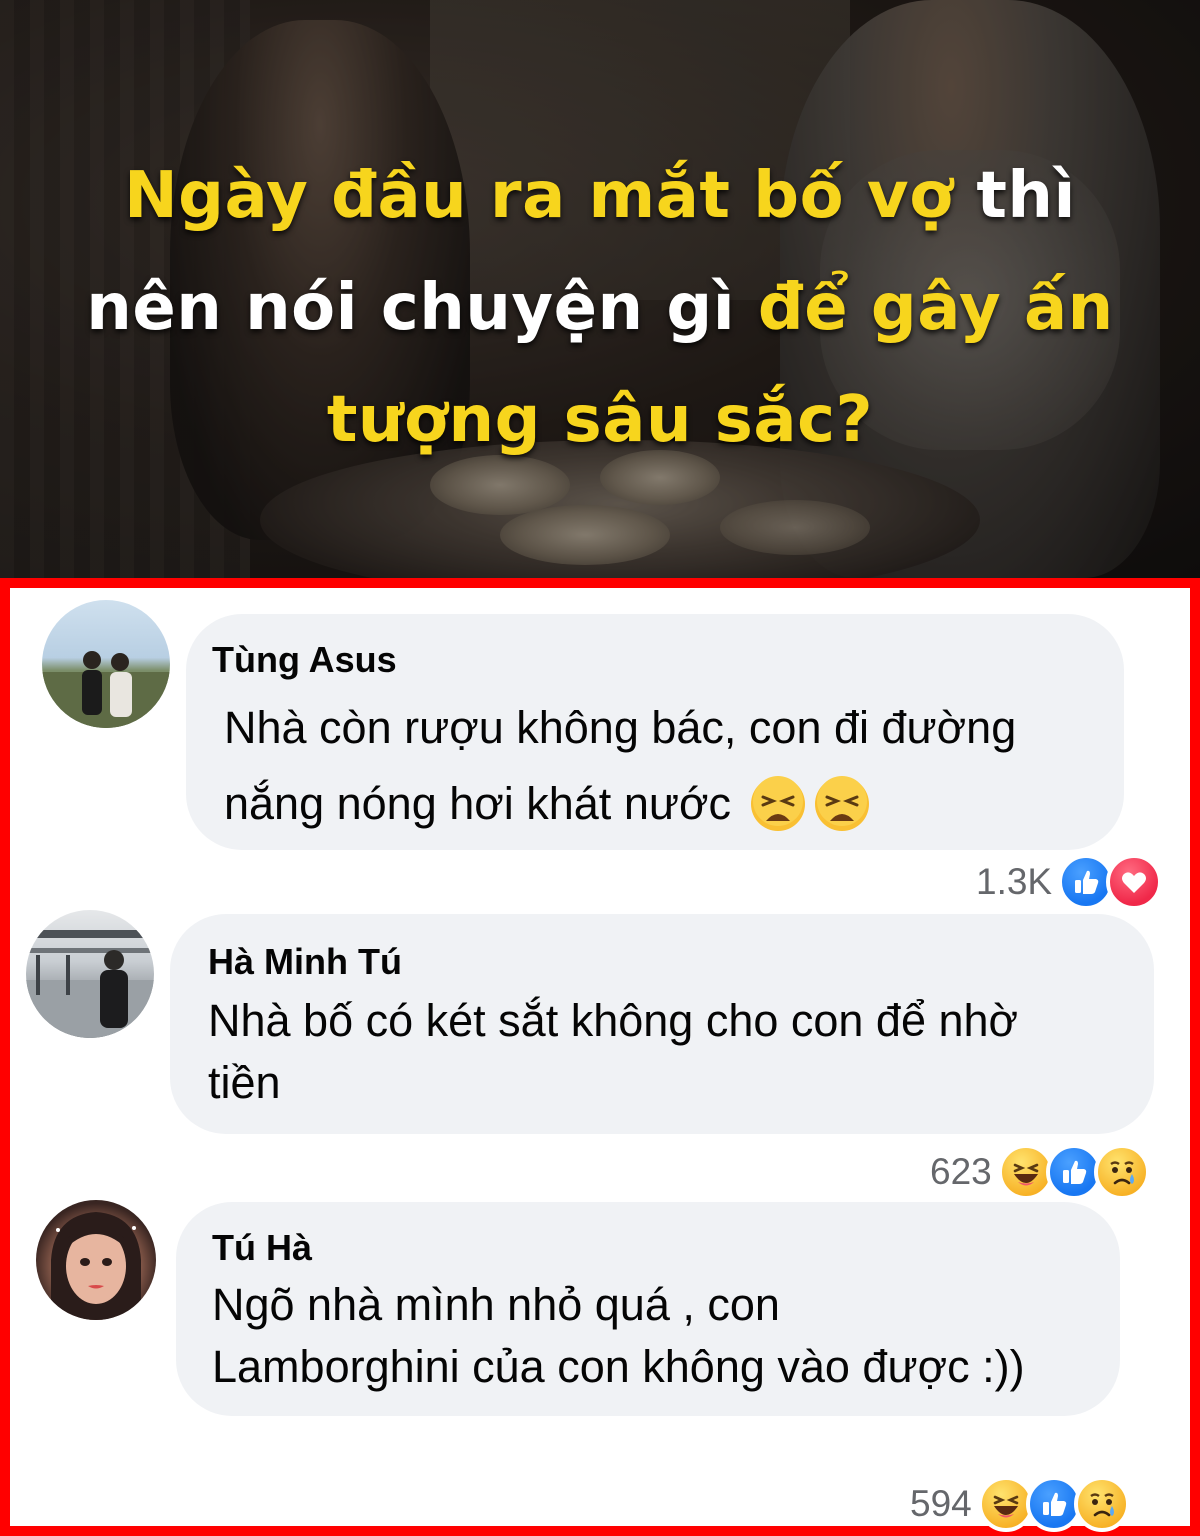  I want to click on headline-line-2: nên nói chuyện gì để gây ấn, so click(600, 308).